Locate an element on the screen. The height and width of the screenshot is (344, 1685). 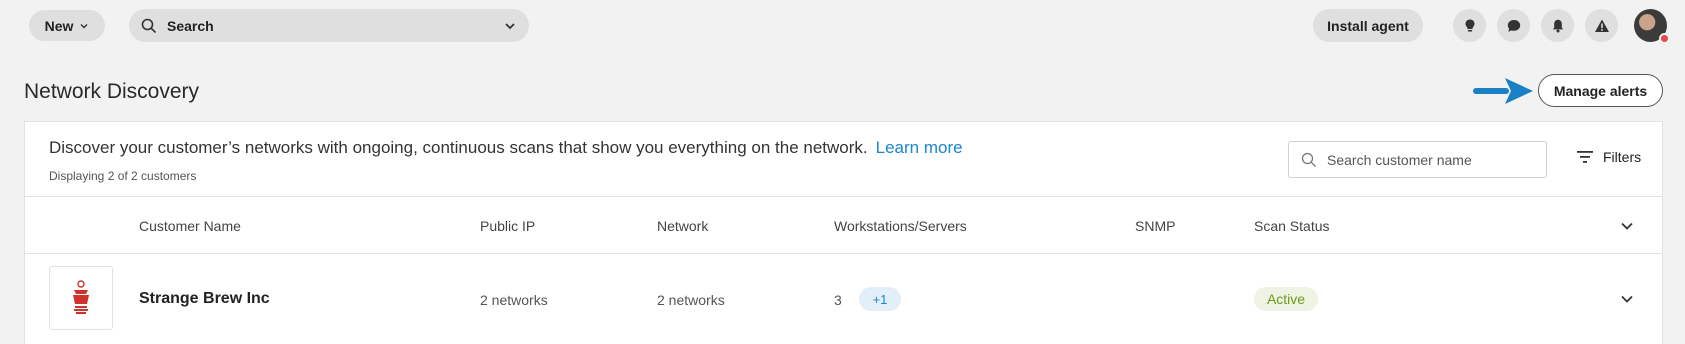
chat-icon is located at coordinates (1513, 25).